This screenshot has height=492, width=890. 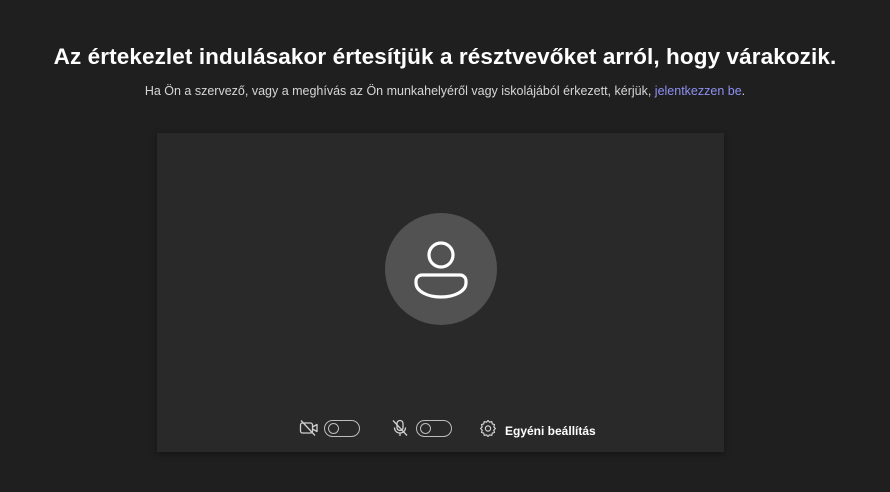 I want to click on camera-toggle, so click(x=342, y=428).